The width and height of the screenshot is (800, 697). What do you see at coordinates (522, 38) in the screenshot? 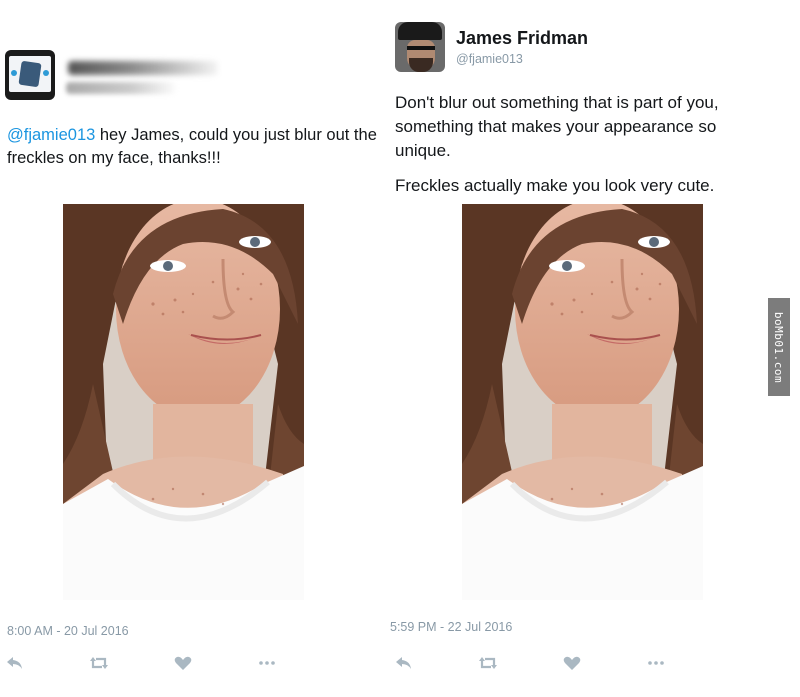
I see `author-name: James Fridman` at bounding box center [522, 38].